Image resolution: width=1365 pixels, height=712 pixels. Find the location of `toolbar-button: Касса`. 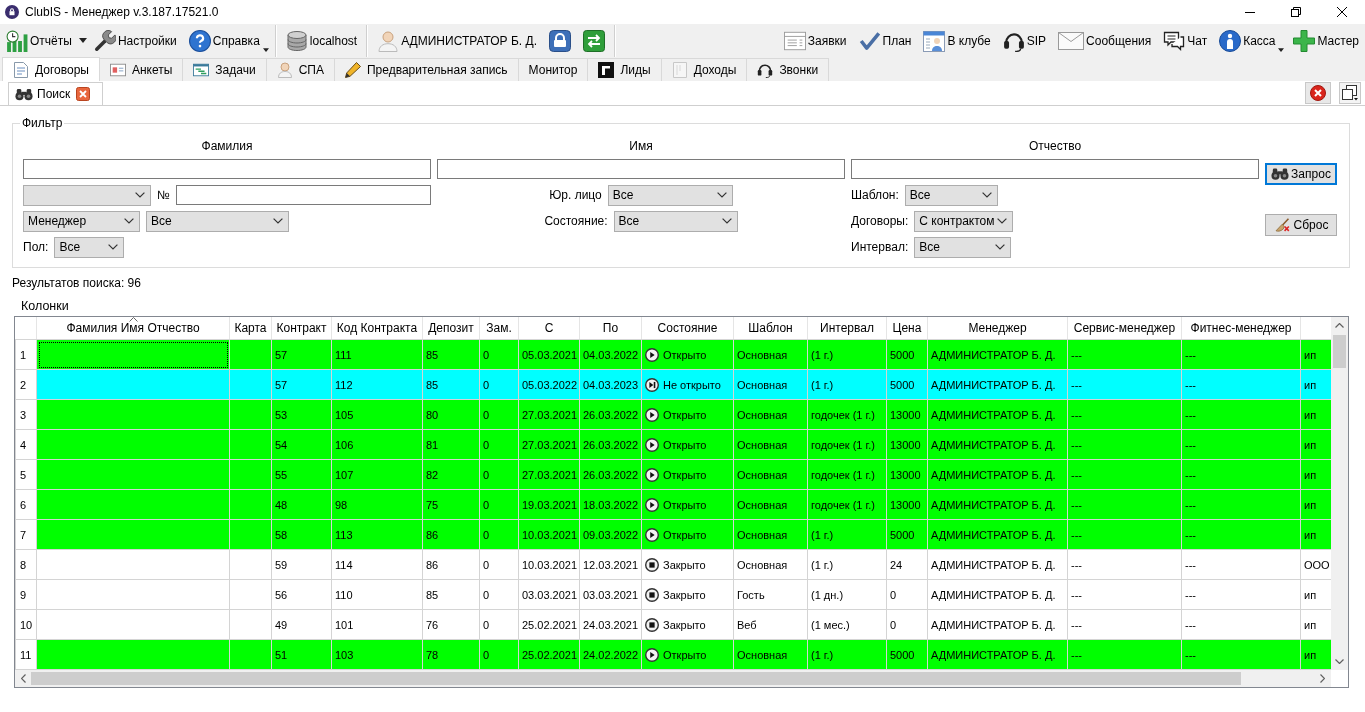

toolbar-button: Касса is located at coordinates (1250, 40).